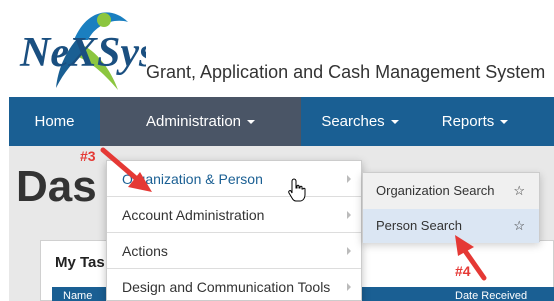  What do you see at coordinates (468, 121) in the screenshot?
I see `nav-reports-label: Reports` at bounding box center [468, 121].